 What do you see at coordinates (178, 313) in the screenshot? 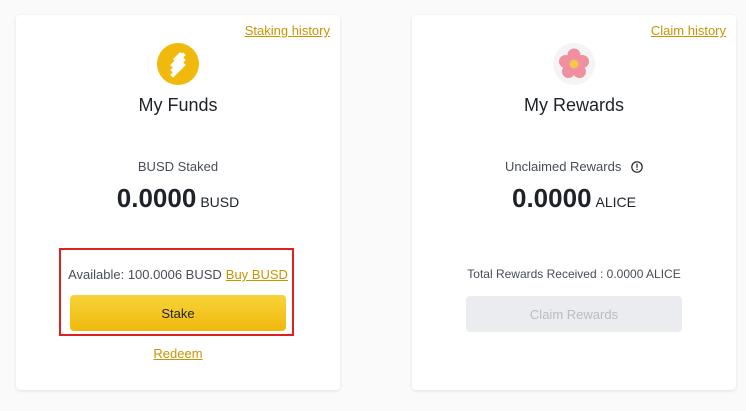
I see `stake-button: Stake` at bounding box center [178, 313].